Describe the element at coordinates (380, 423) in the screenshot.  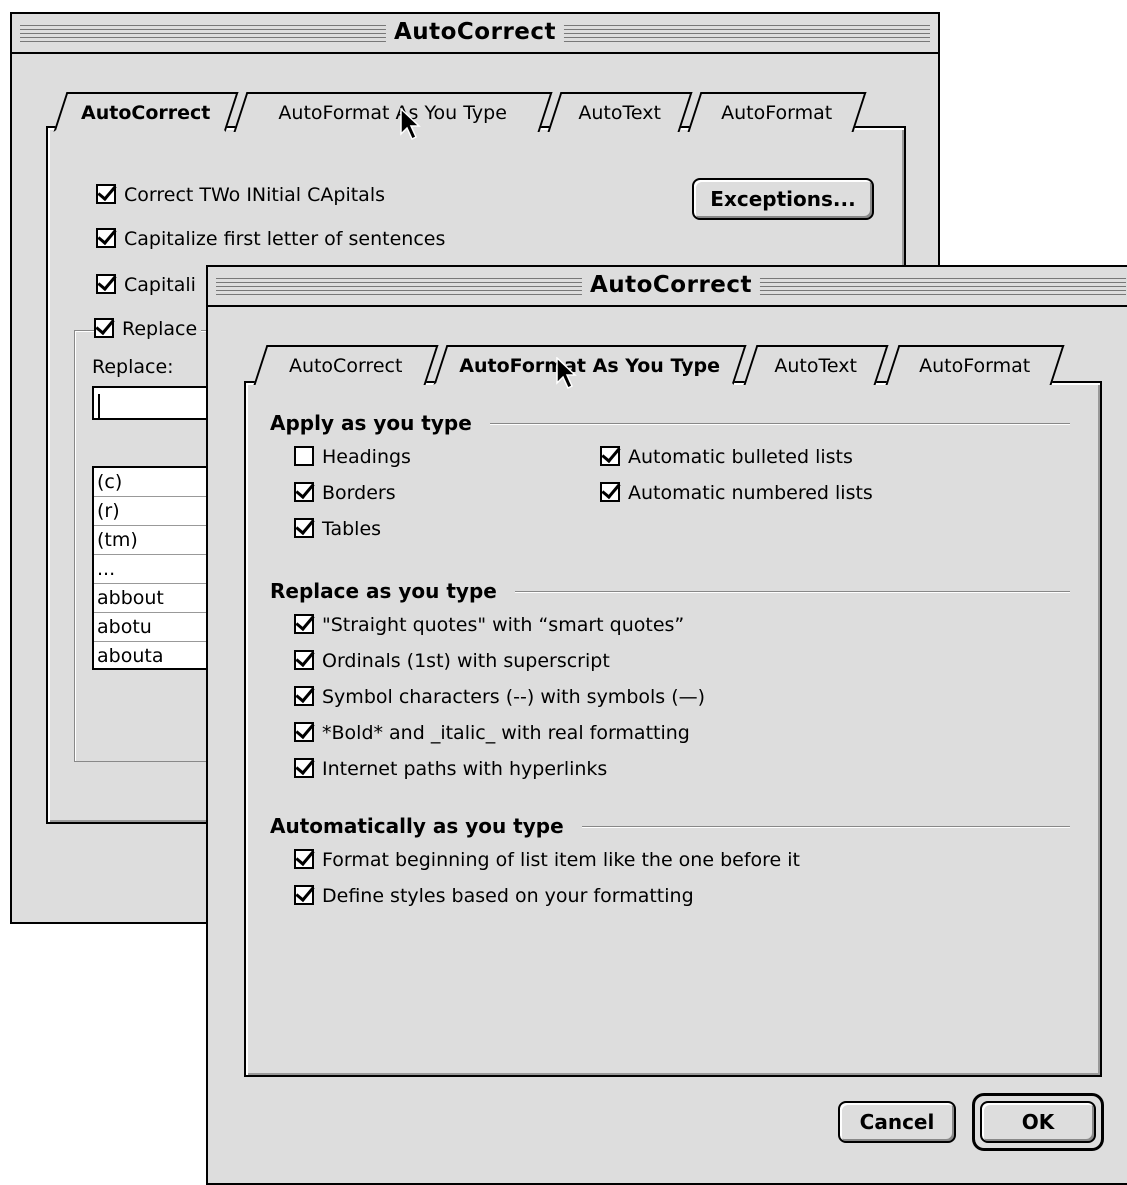
I see `group-heading-apply: Apply as you type` at that location.